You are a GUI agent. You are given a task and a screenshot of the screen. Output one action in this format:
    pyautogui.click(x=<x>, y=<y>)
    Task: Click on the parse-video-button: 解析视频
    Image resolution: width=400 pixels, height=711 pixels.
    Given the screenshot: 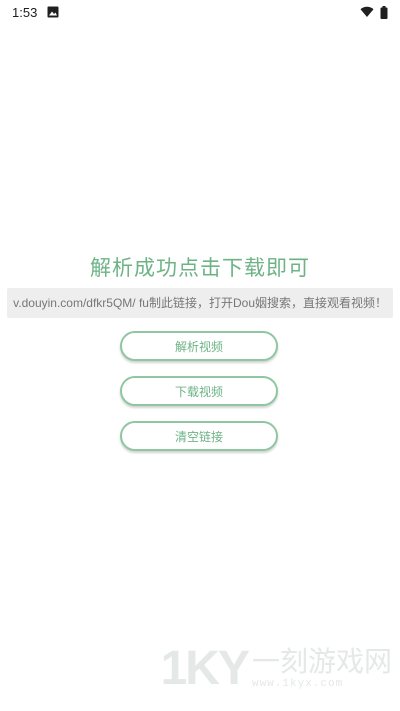 What is the action you would take?
    pyautogui.click(x=199, y=346)
    